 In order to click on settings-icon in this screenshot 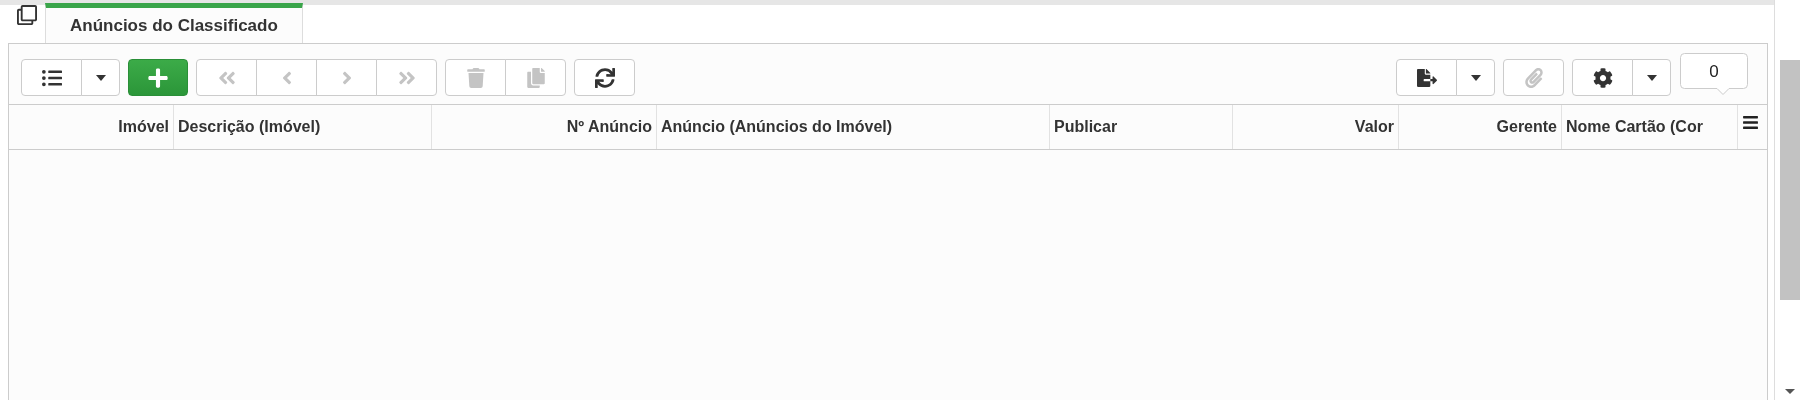, I will do `click(1602, 77)`.